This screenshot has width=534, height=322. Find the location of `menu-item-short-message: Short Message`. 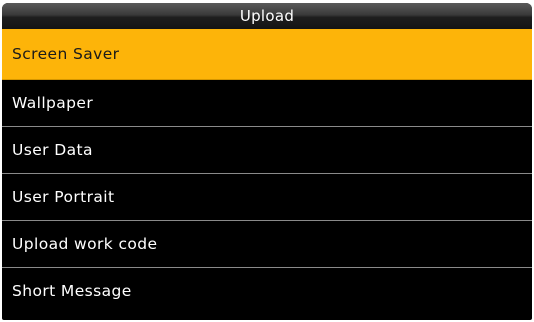

menu-item-short-message: Short Message is located at coordinates (267, 291).